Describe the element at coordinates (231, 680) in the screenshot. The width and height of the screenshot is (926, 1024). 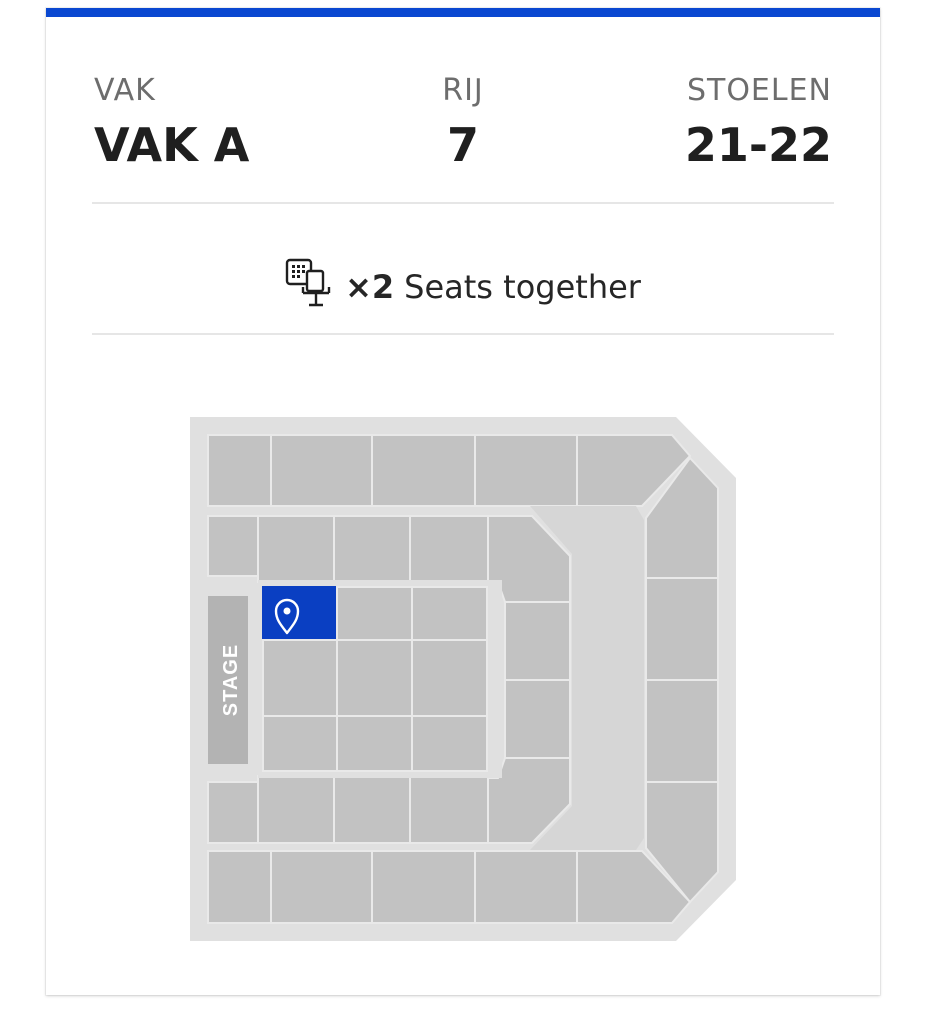
I see `stage-label: STAGE` at that location.